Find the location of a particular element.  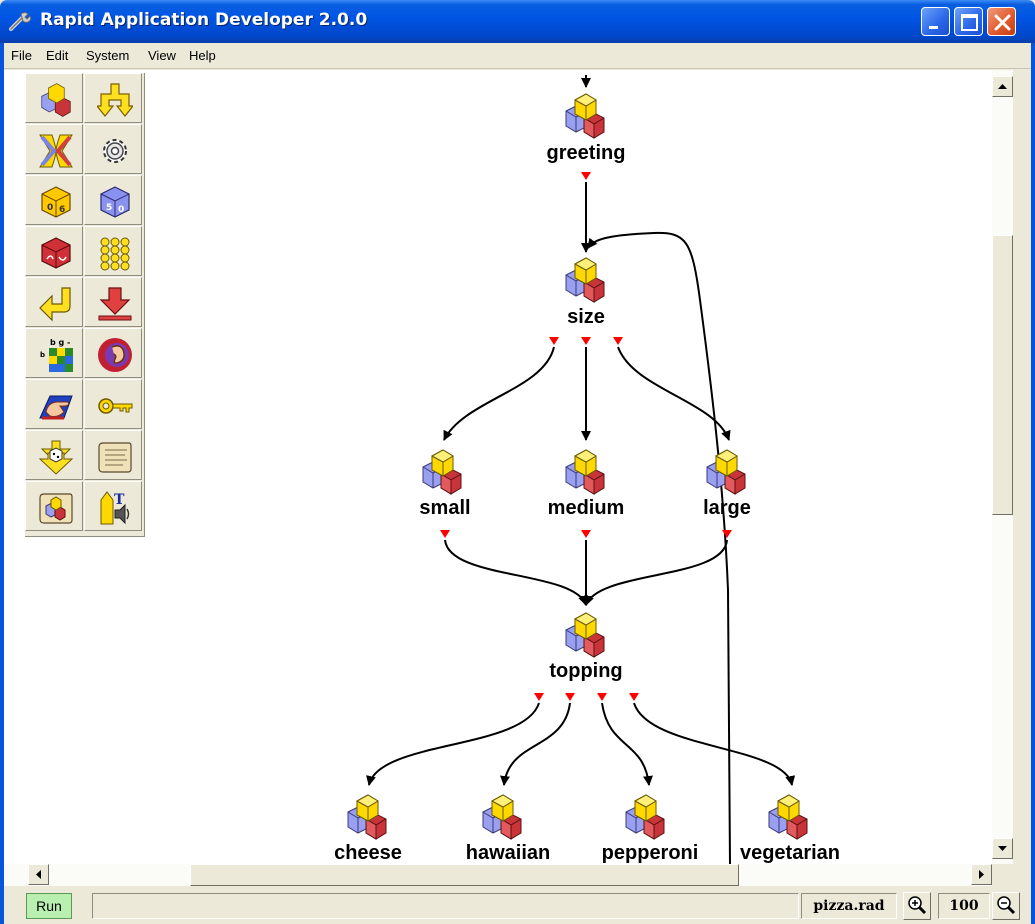

close-button is located at coordinates (1001, 21).